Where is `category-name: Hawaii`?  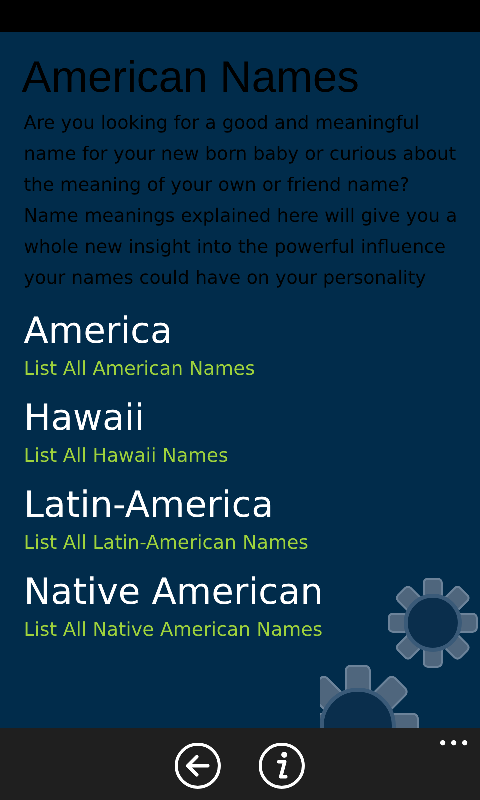 category-name: Hawaii is located at coordinates (84, 419).